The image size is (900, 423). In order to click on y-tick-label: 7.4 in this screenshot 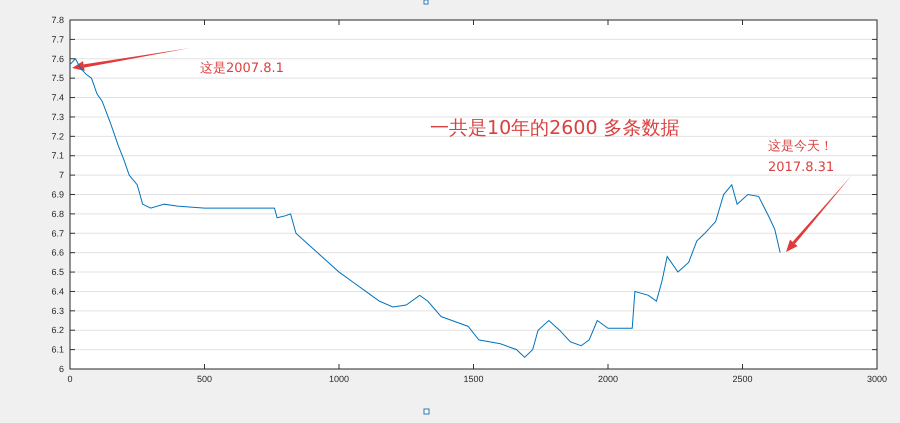, I will do `click(57, 97)`.